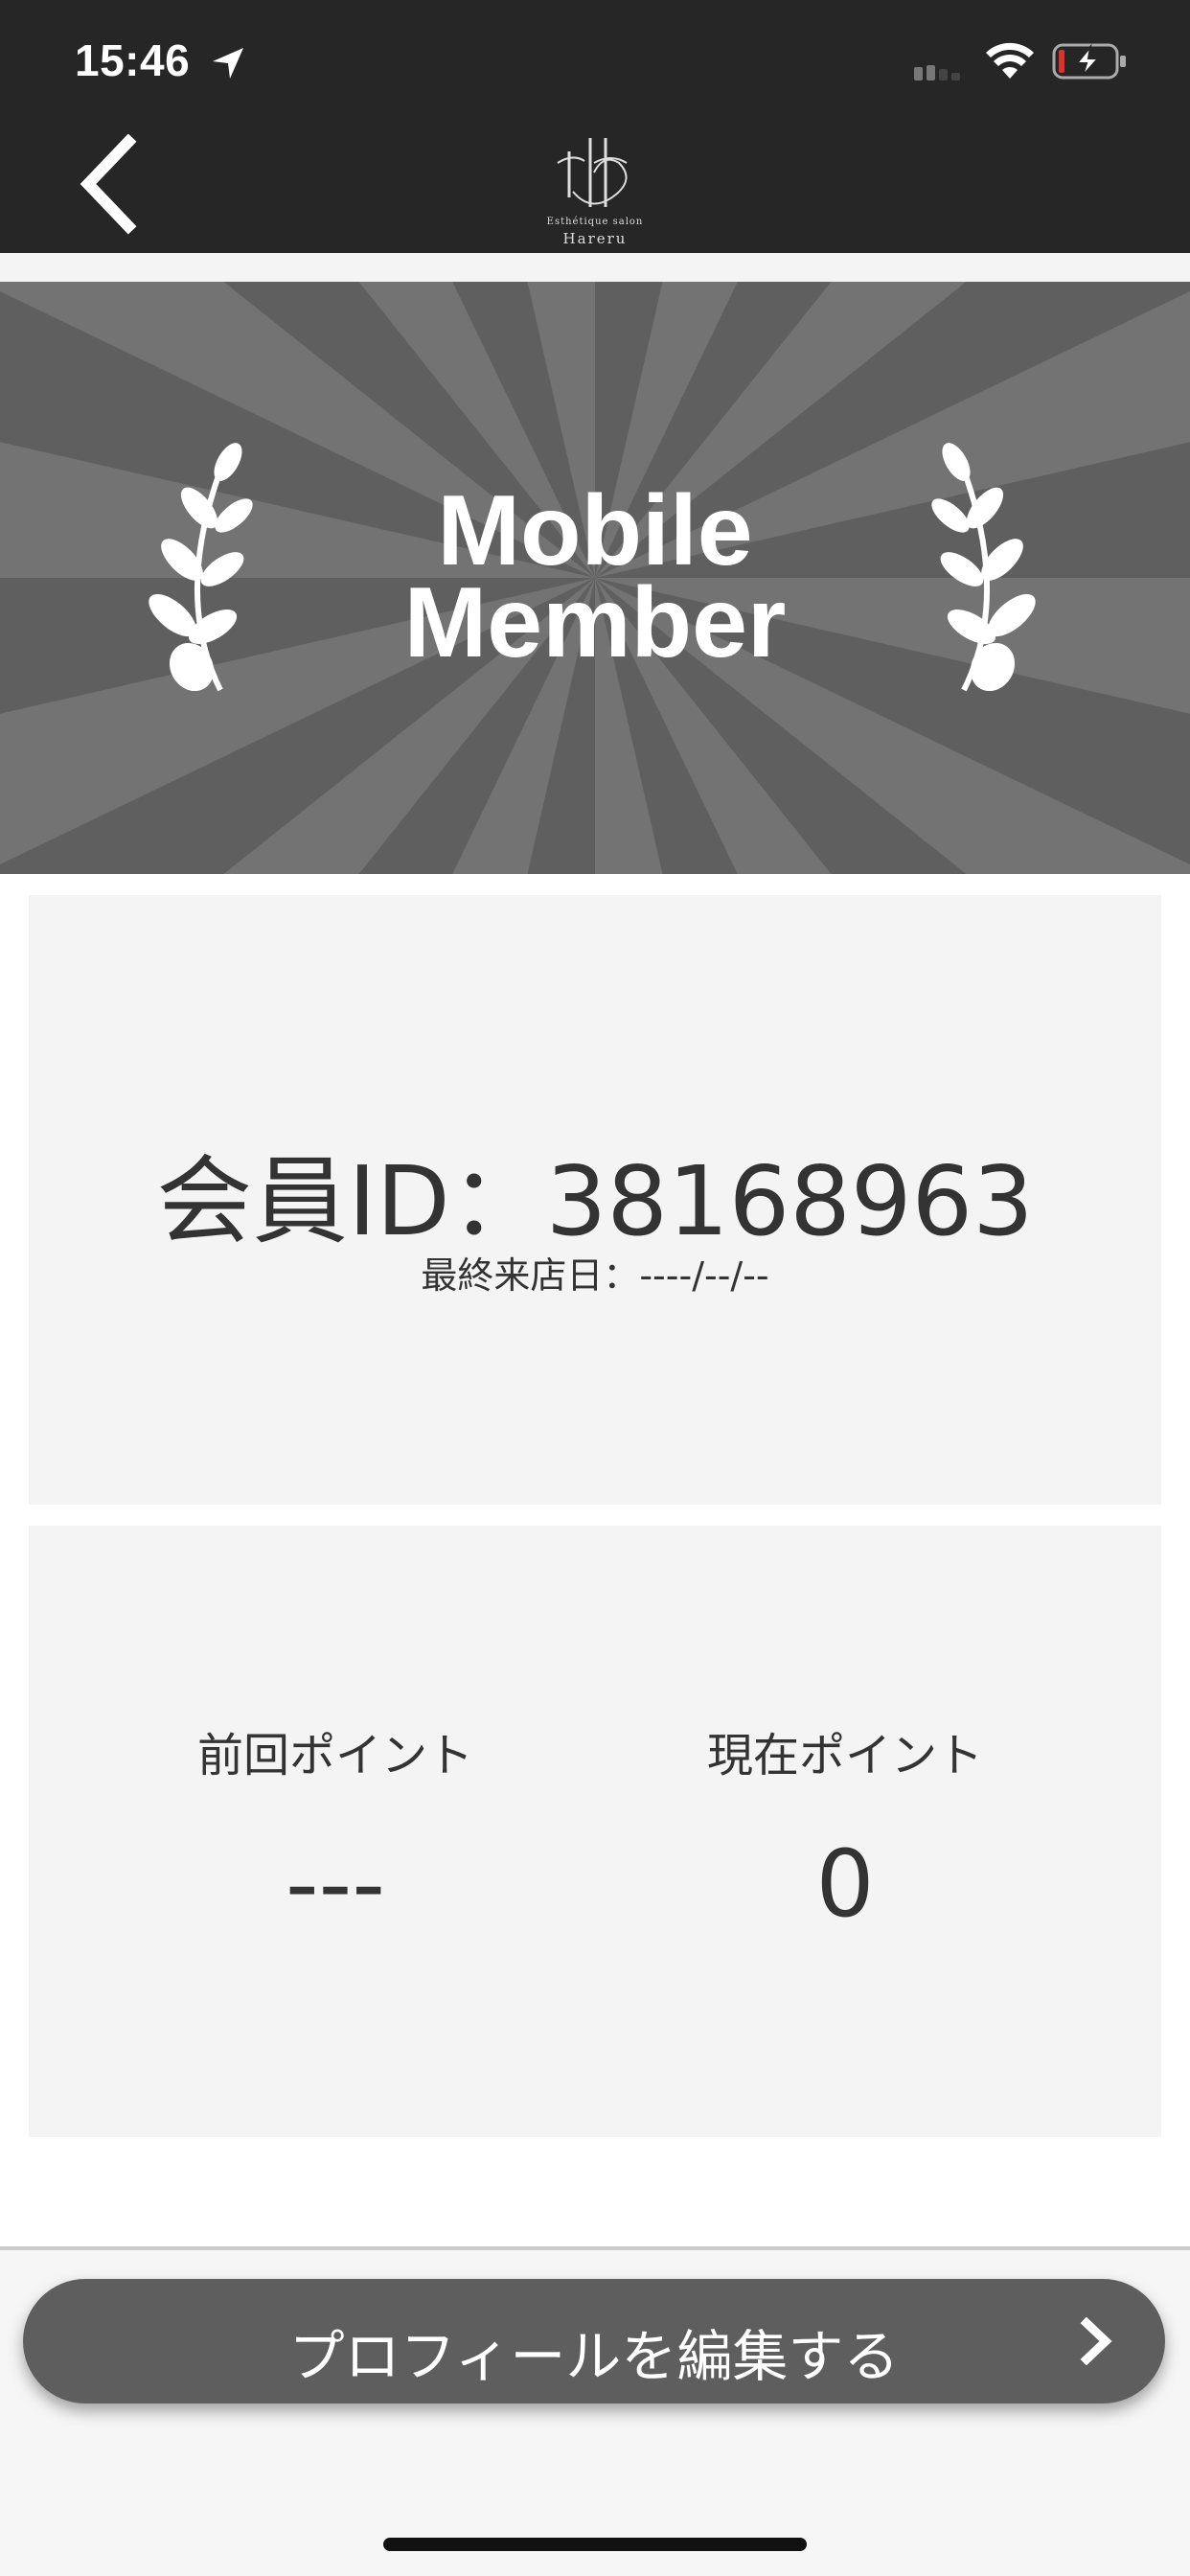 Image resolution: width=1190 pixels, height=2576 pixels. I want to click on member-id: 会員ID：38168963, so click(595, 1201).